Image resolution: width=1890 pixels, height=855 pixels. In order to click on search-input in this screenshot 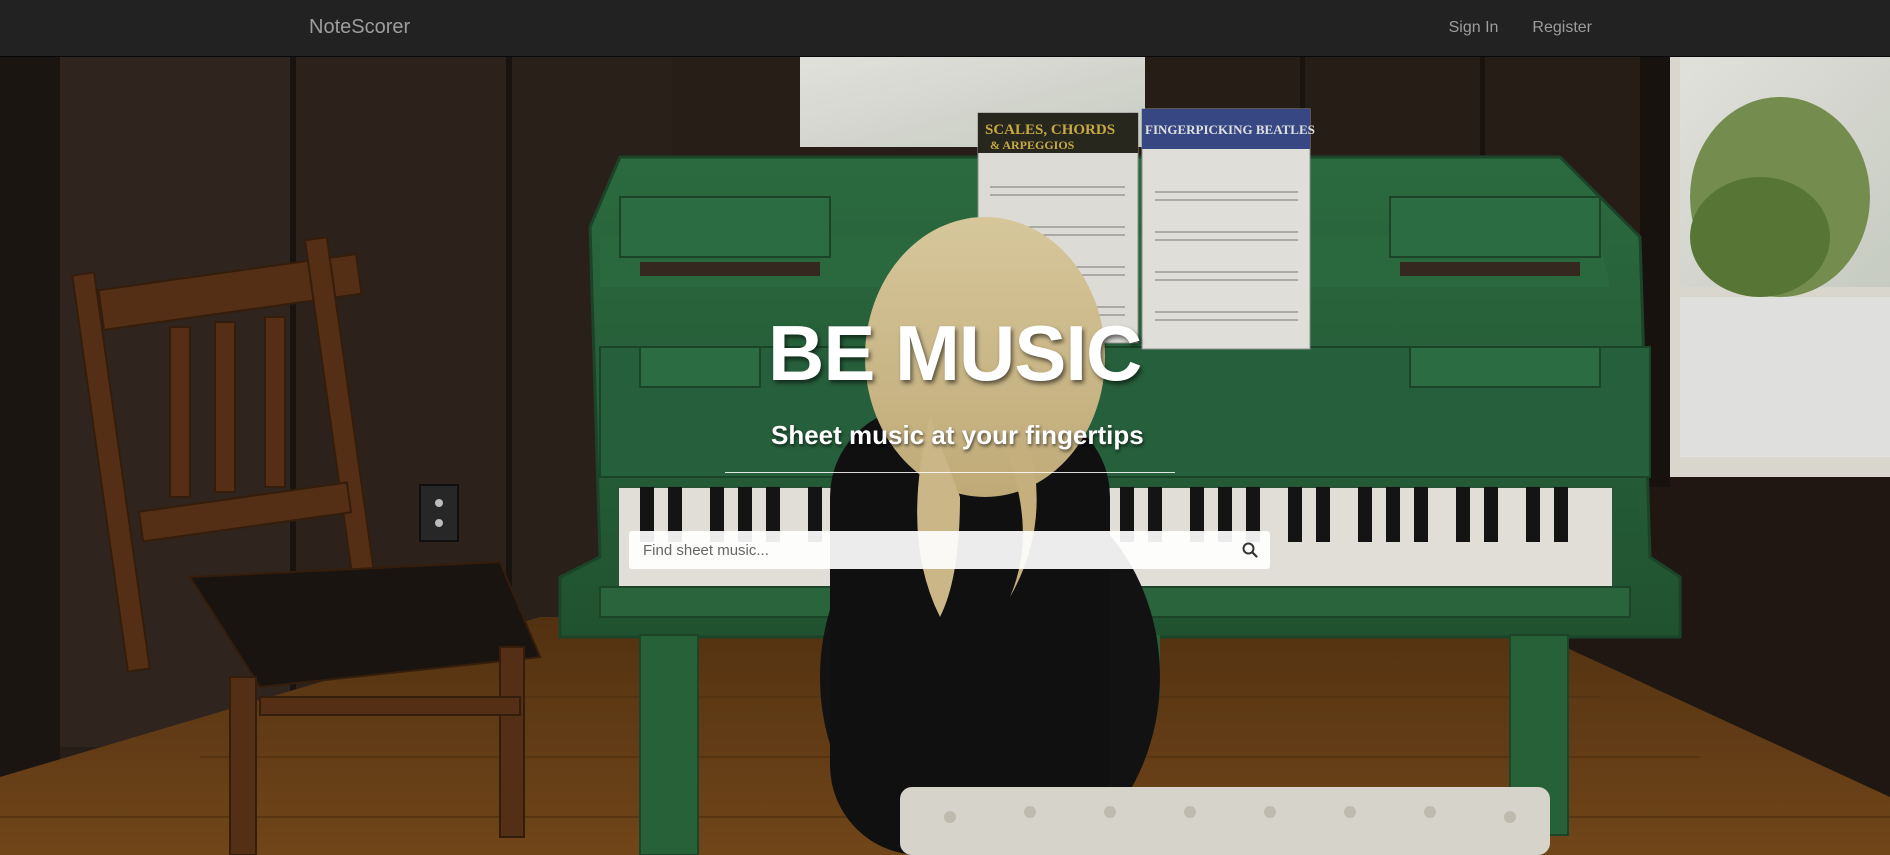, I will do `click(929, 550)`.